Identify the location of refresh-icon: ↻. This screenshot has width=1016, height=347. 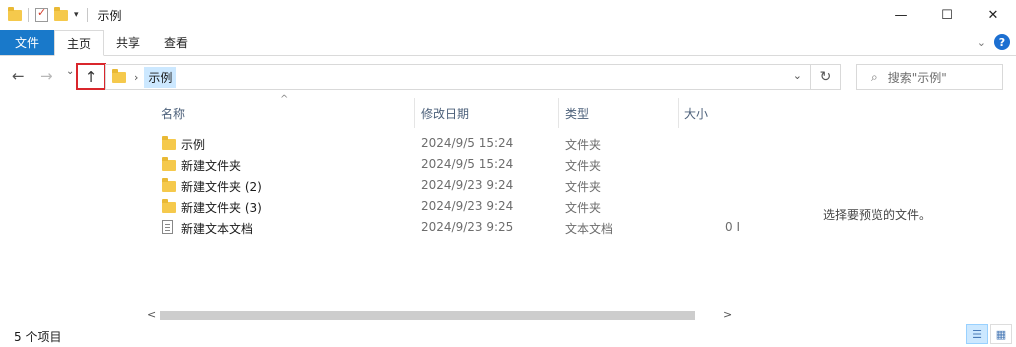
(825, 77).